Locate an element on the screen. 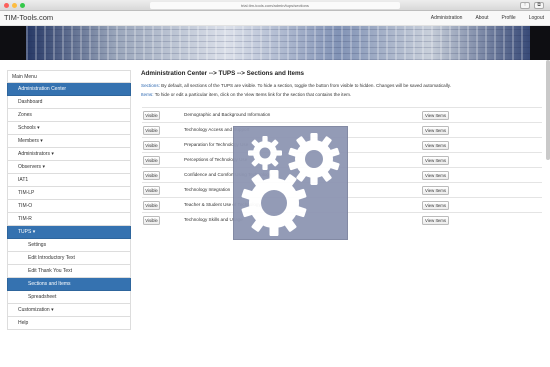 This screenshot has height=367, width=550. sidebar-item-customization: Customization ▾ is located at coordinates (69, 310).